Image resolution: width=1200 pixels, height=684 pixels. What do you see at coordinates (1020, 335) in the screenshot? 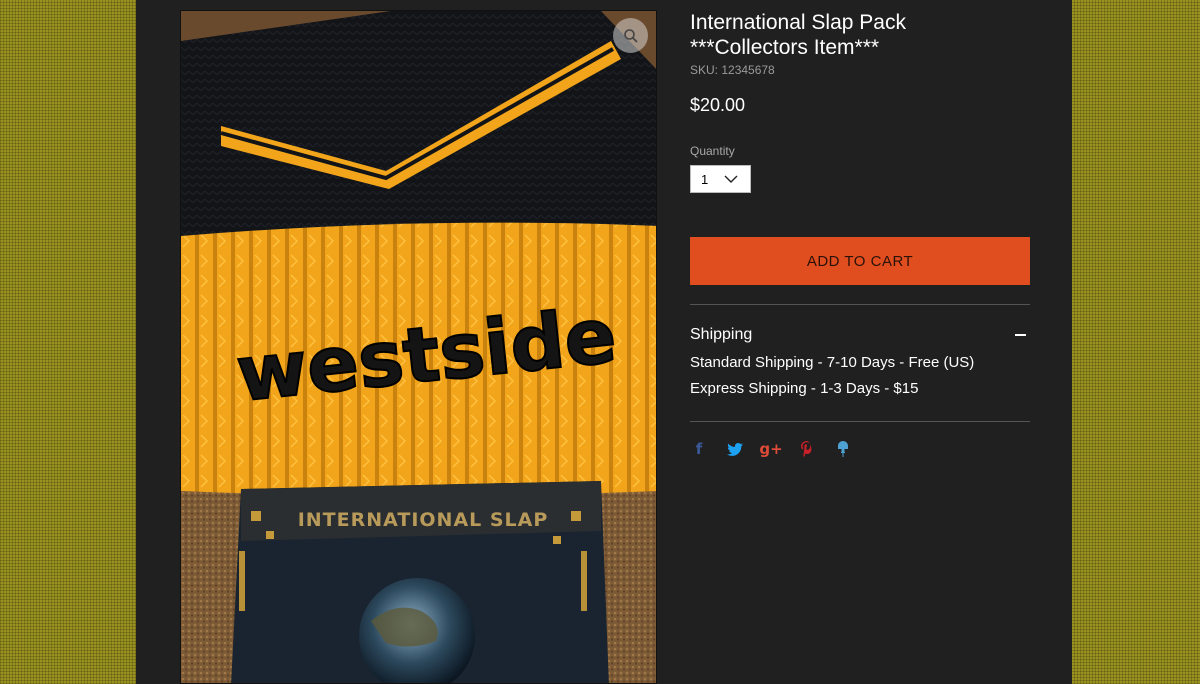
I see `collapse-icon` at bounding box center [1020, 335].